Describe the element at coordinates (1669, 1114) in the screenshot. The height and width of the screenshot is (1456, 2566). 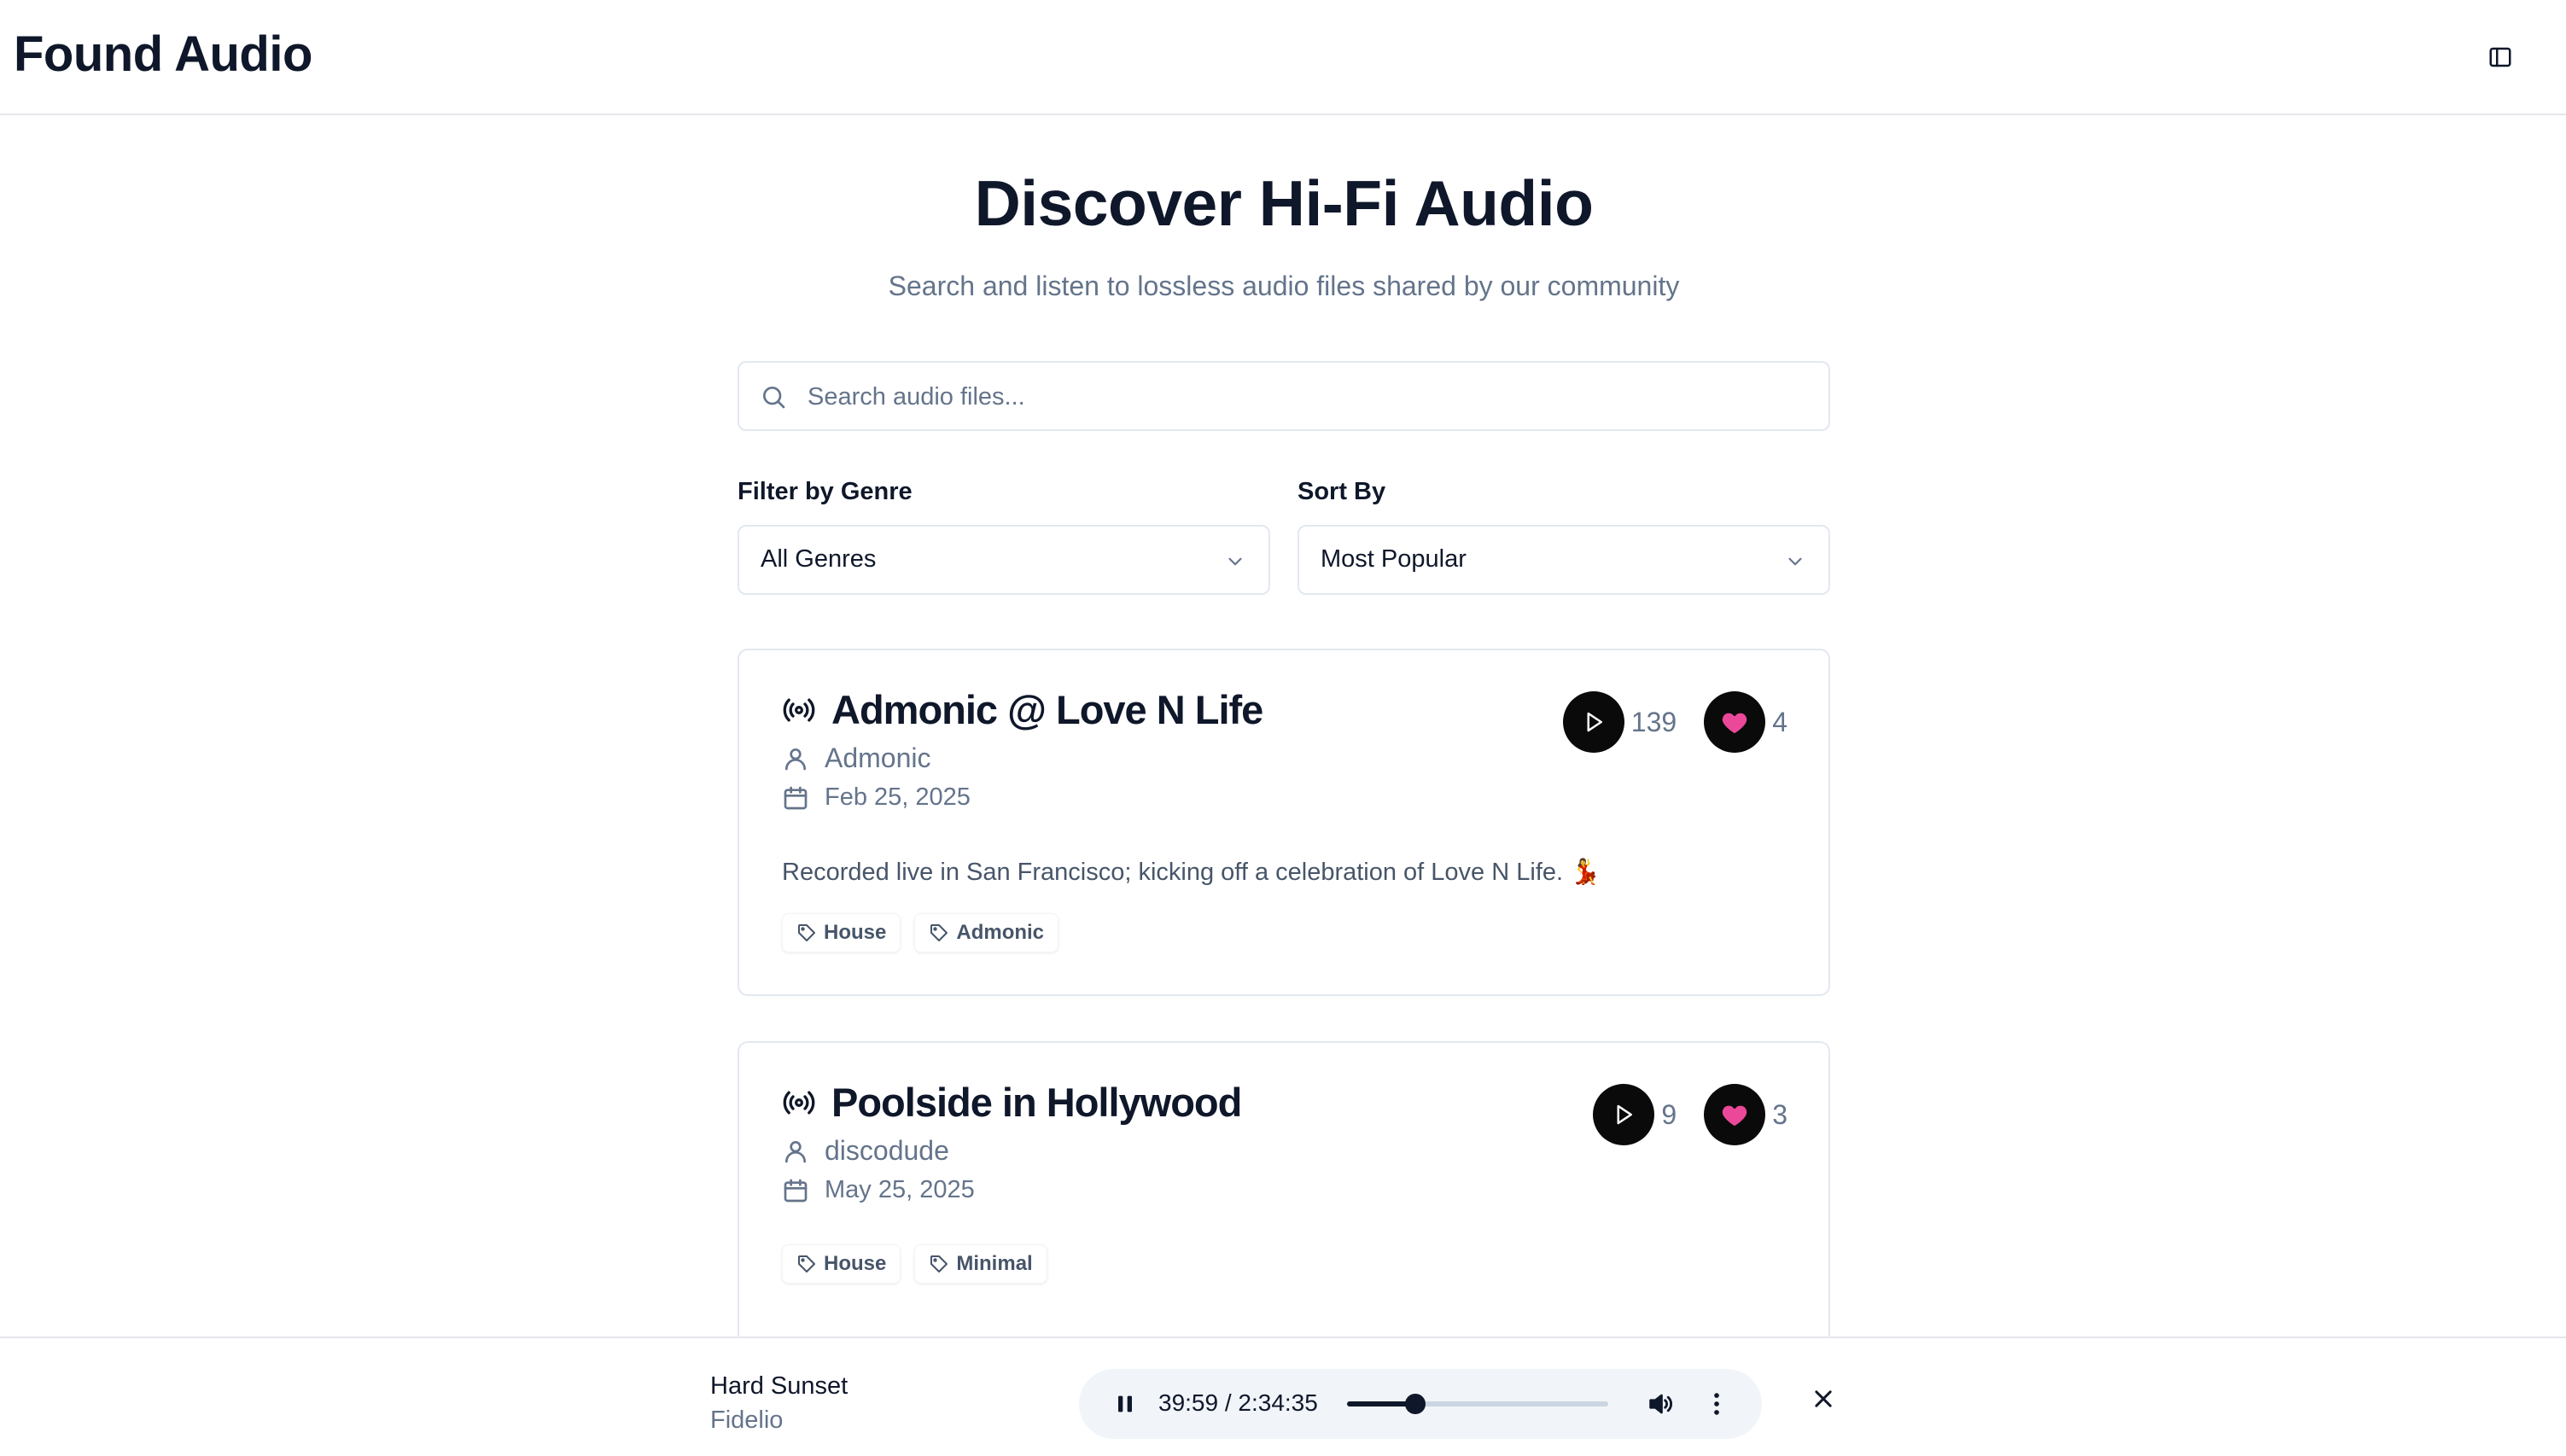
I see `play-count: 9` at that location.